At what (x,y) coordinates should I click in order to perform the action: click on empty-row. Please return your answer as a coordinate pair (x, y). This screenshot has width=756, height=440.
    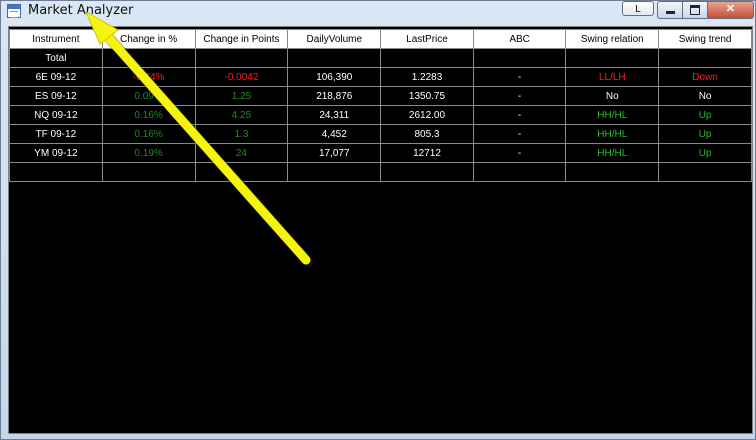
    Looking at the image, I should click on (380, 172).